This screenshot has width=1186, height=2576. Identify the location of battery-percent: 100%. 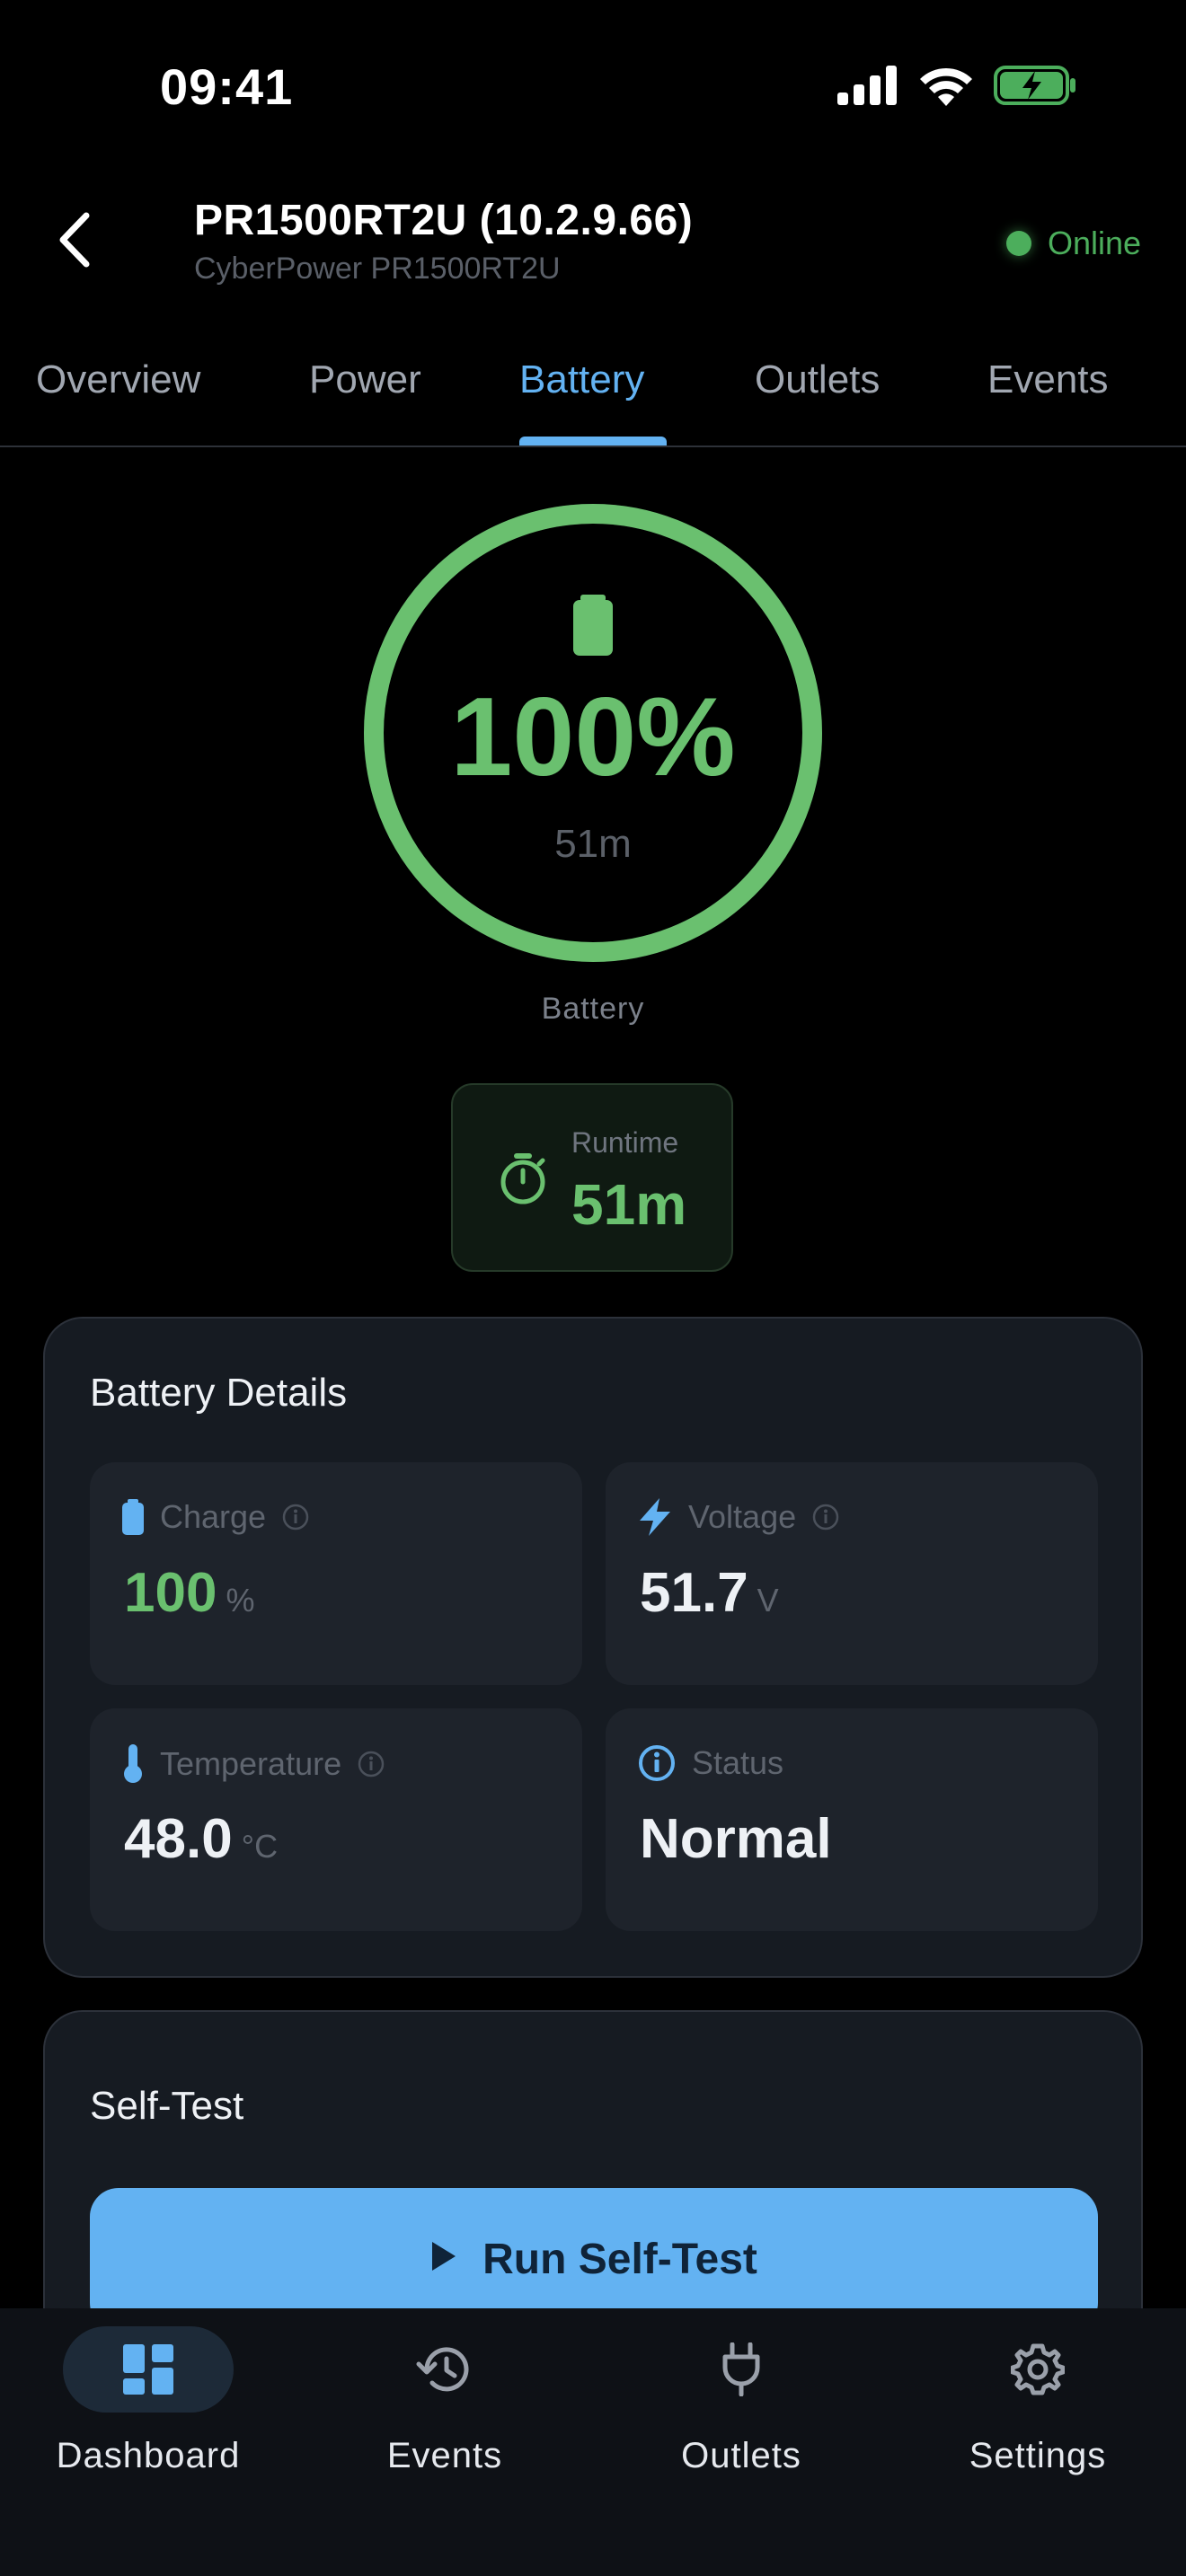
(593, 737).